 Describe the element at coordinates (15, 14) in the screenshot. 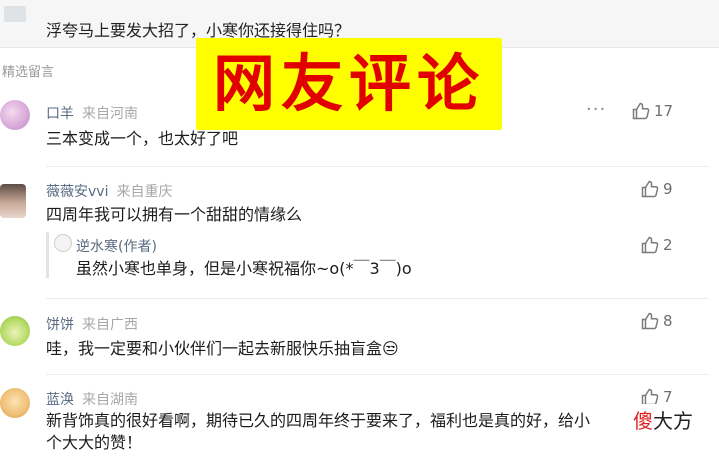

I see `top-card-icon` at that location.